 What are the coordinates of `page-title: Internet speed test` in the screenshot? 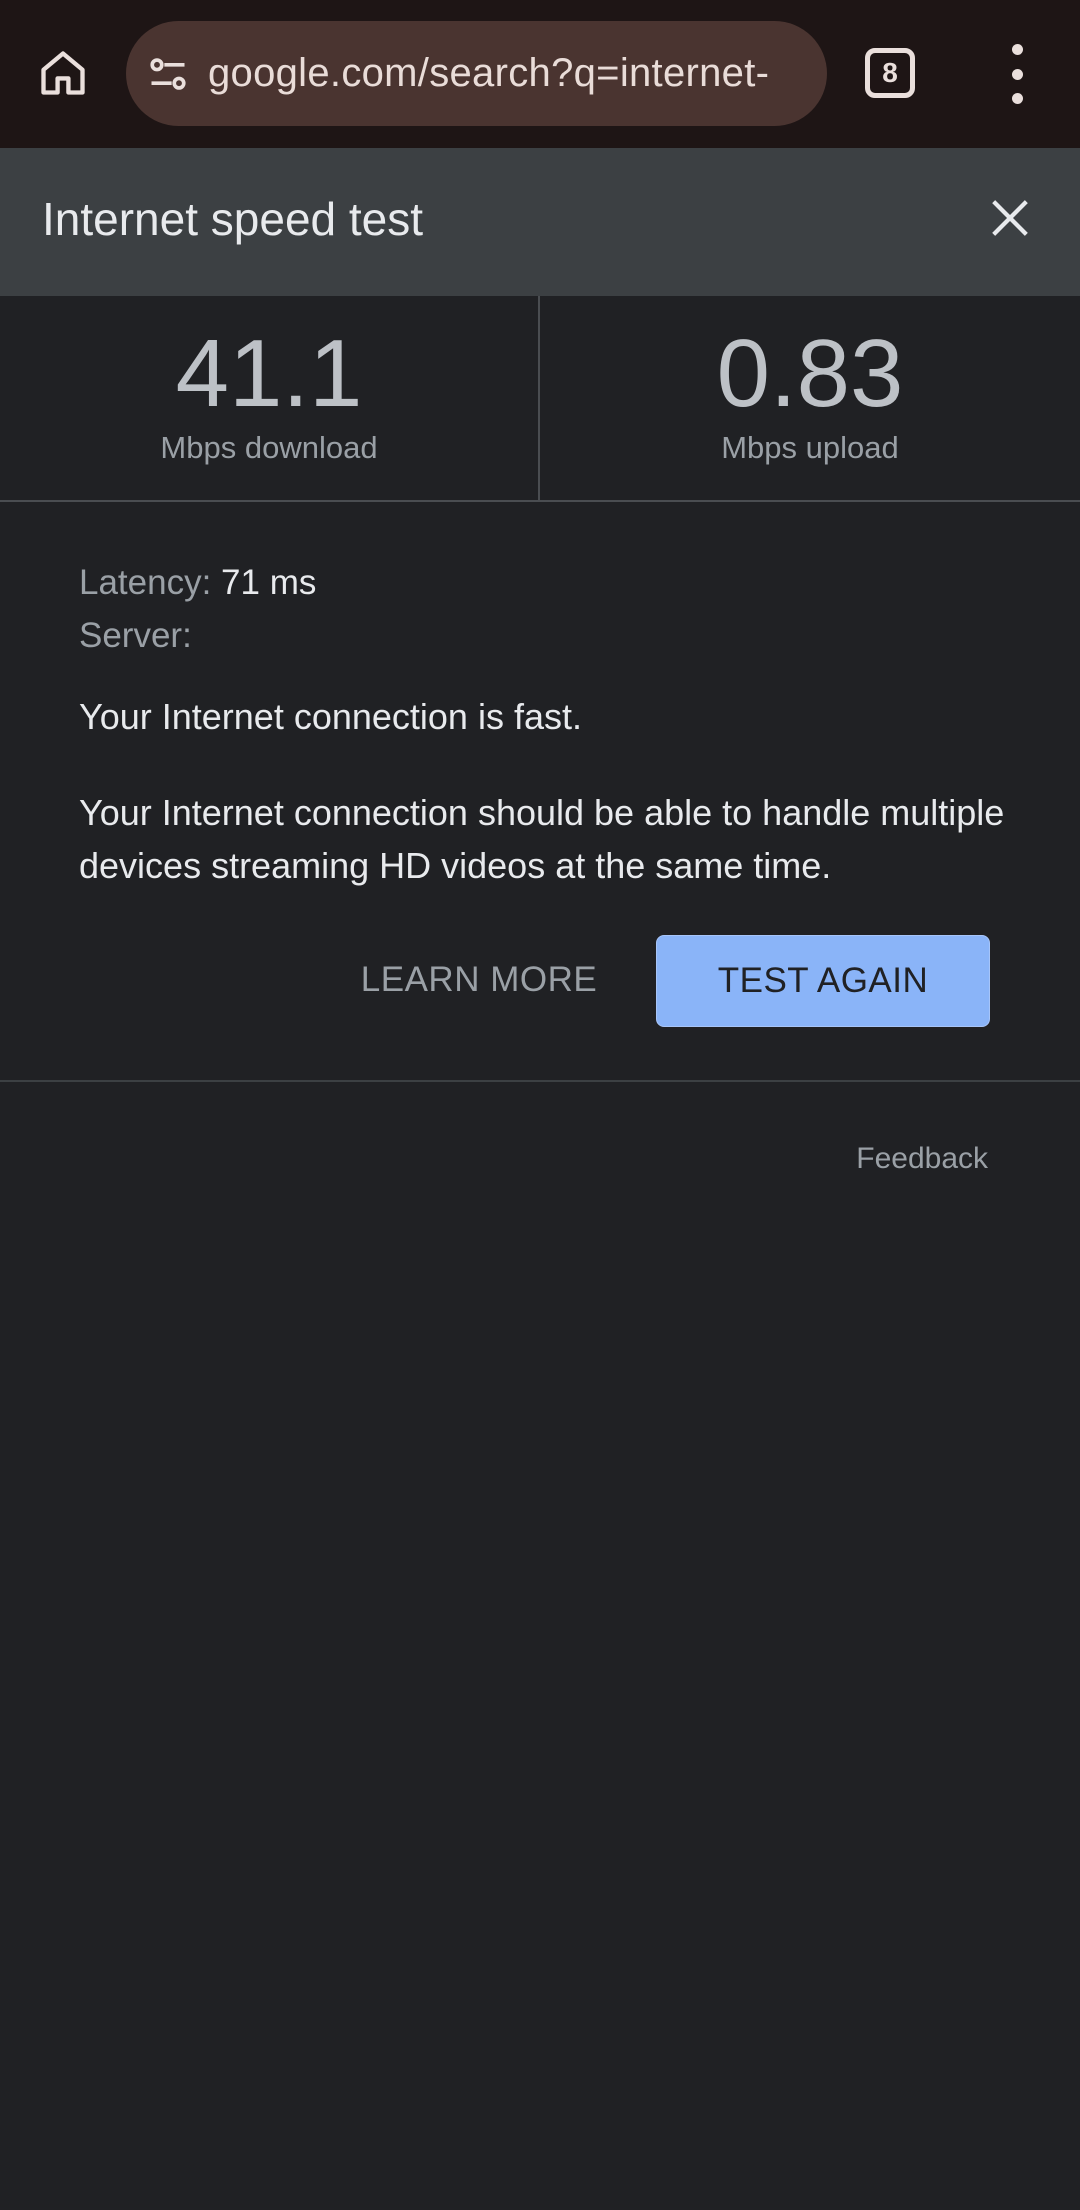 It's located at (233, 219).